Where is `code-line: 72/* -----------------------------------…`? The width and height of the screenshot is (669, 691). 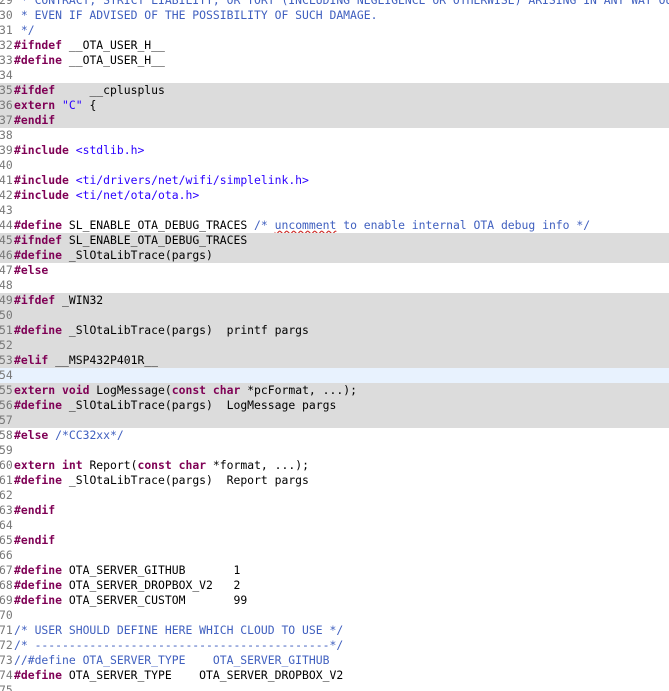 code-line: 72/* -----------------------------------… is located at coordinates (334, 645).